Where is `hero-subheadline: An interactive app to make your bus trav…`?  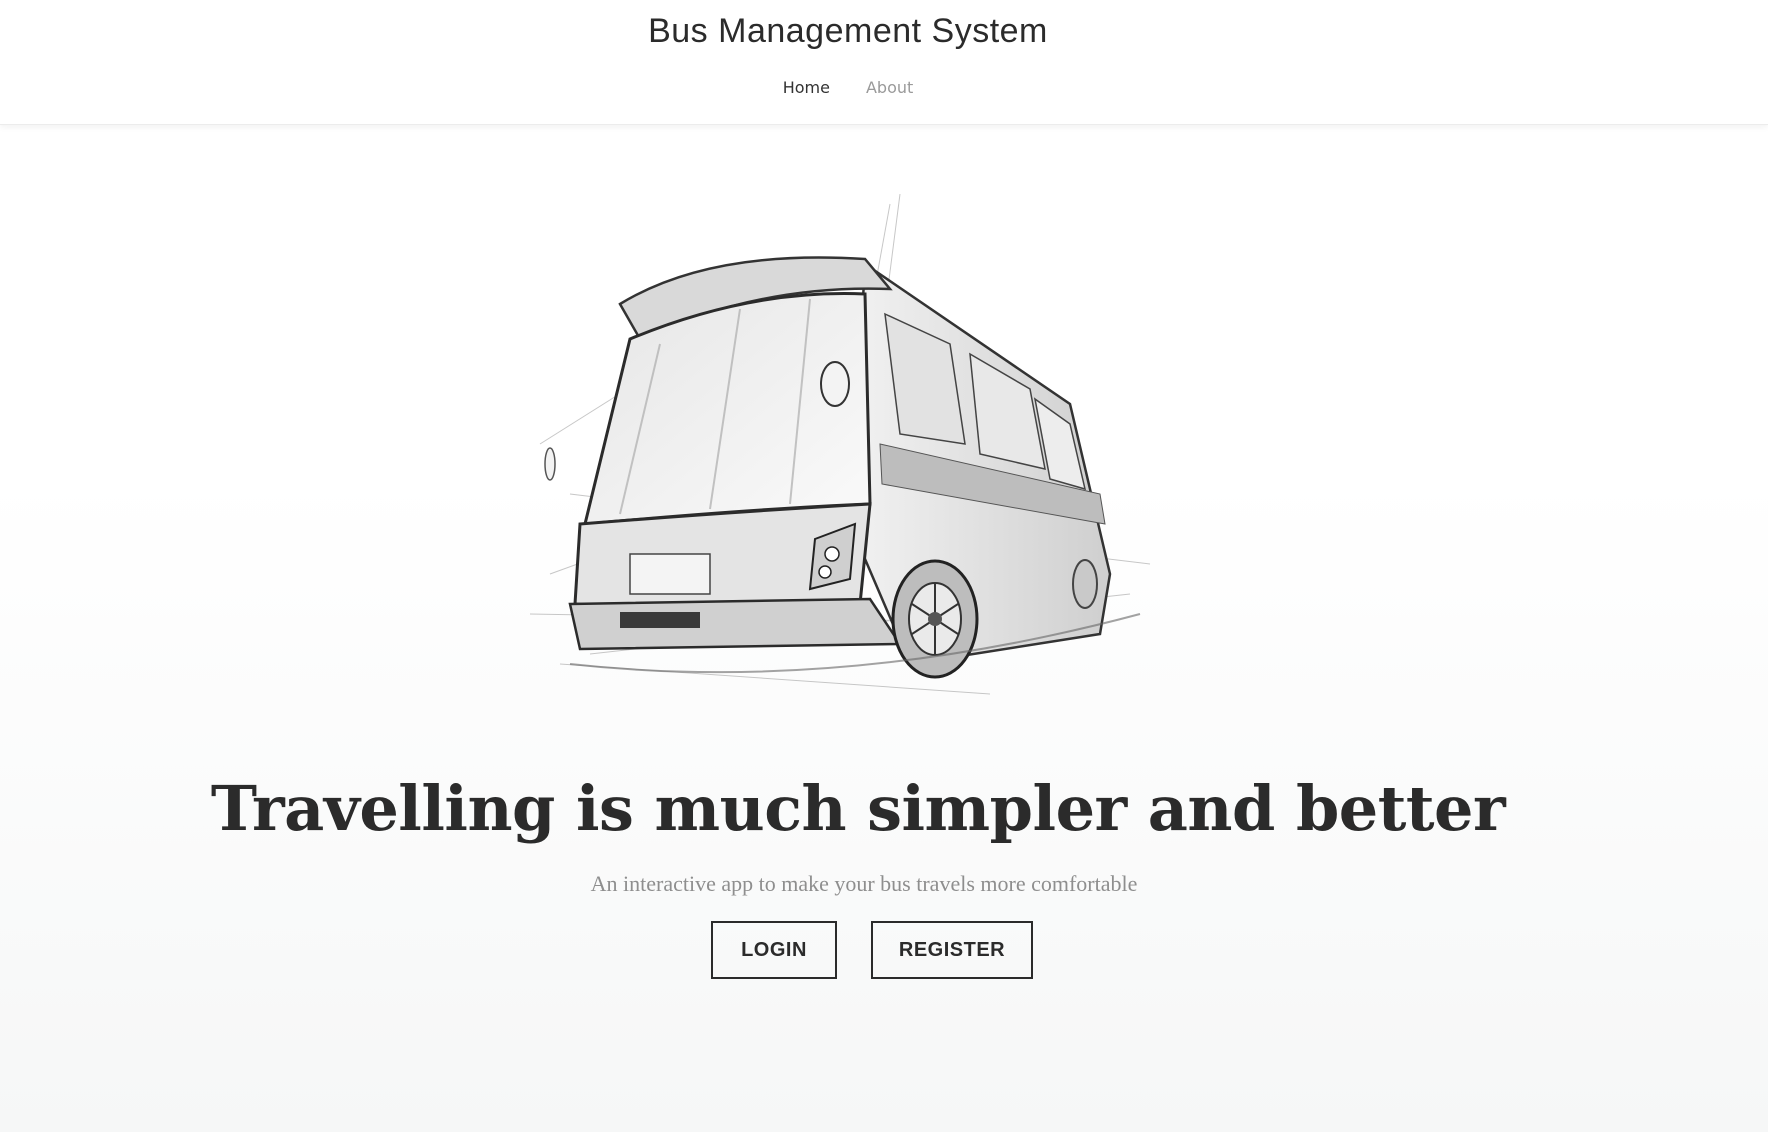
hero-subheadline: An interactive app to make your bus trav… is located at coordinates (864, 883).